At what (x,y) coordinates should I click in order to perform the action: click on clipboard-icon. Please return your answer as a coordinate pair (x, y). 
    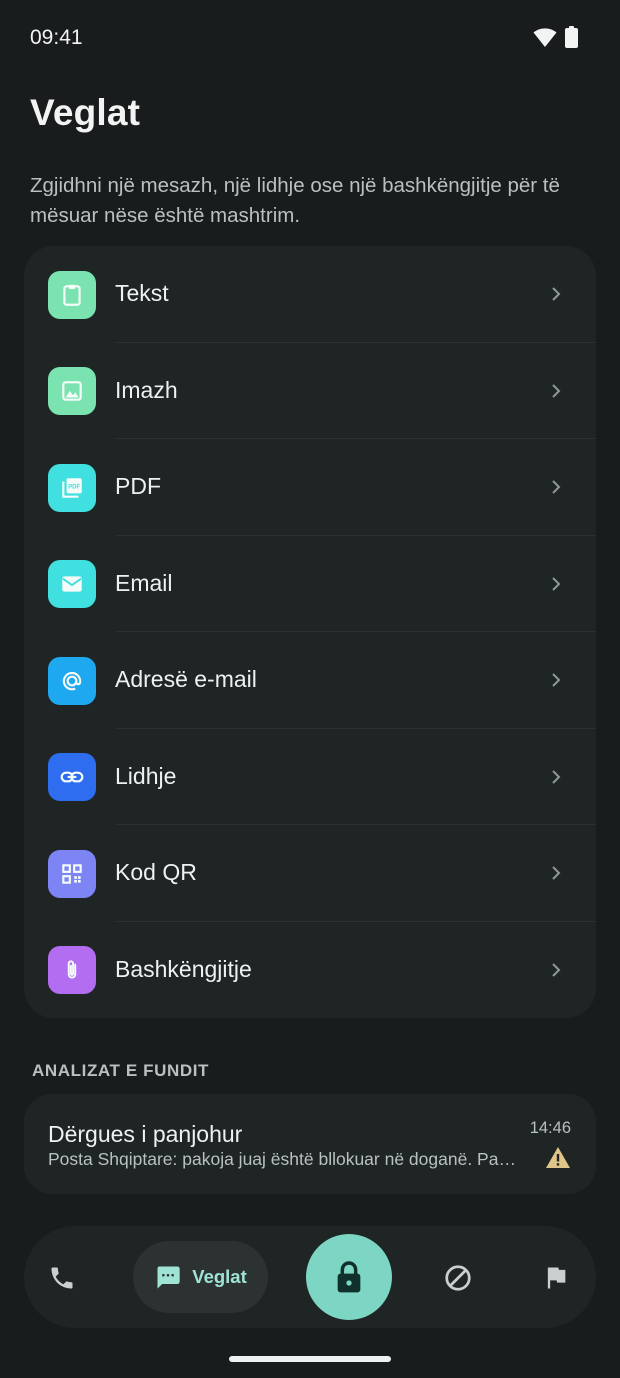
    Looking at the image, I should click on (72, 294).